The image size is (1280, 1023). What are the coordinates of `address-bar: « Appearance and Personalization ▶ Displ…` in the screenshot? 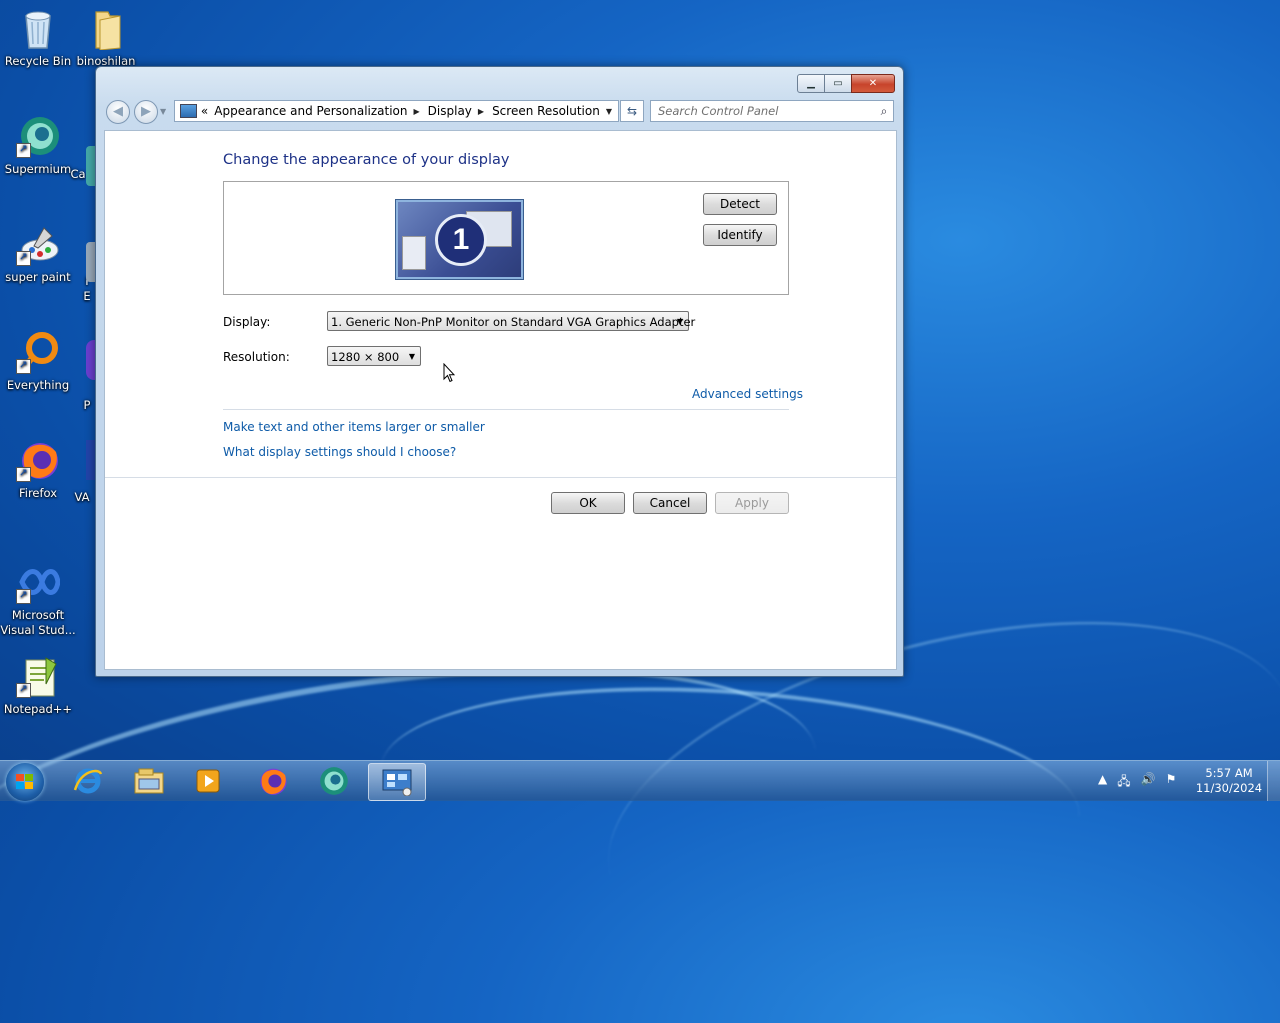 It's located at (396, 111).